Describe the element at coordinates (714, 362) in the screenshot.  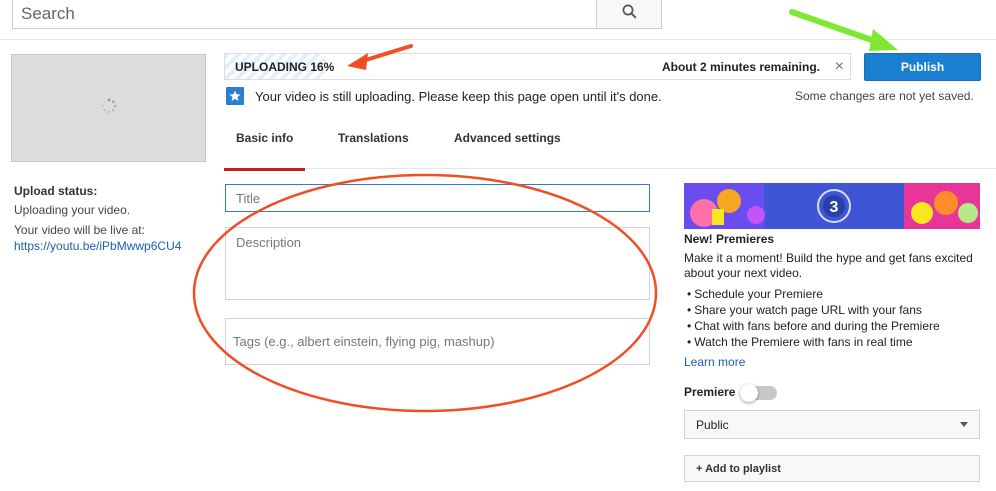
I see `learn-more-link: Learn more` at that location.